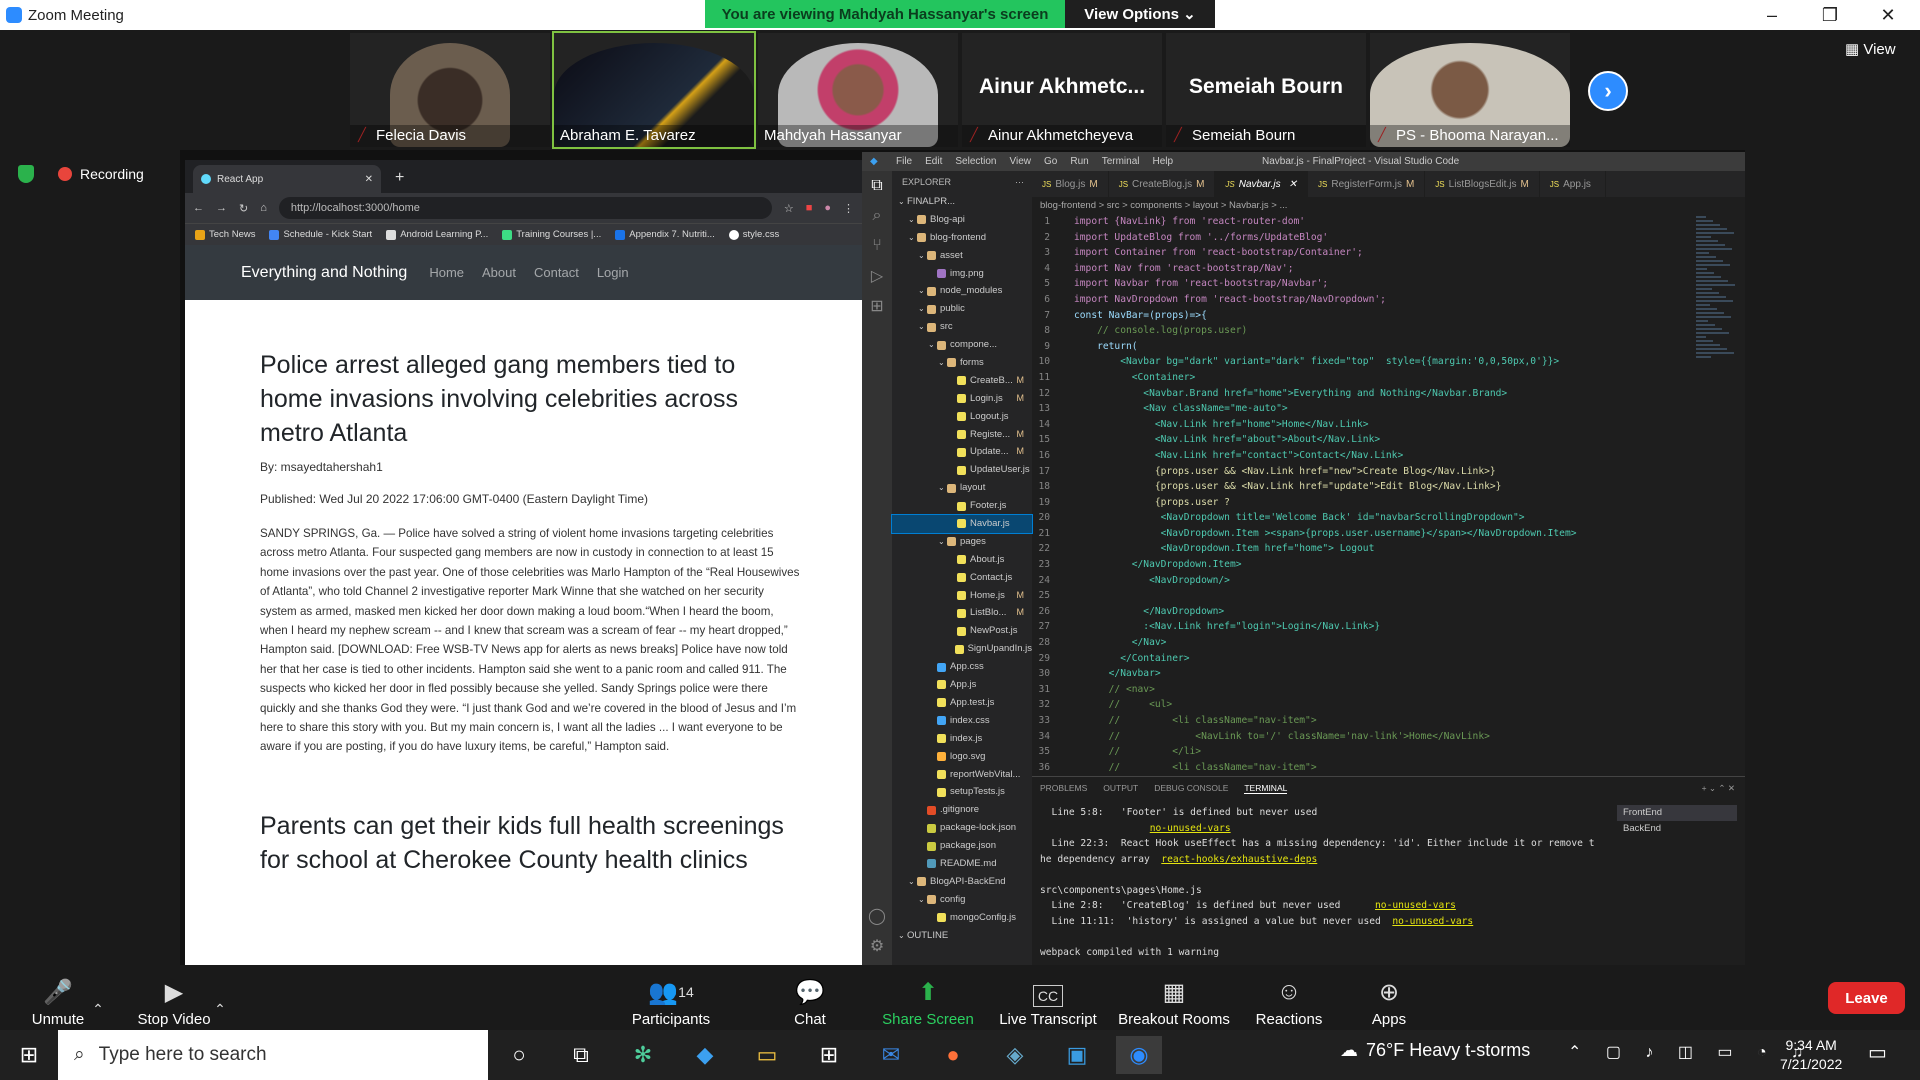  Describe the element at coordinates (1870, 49) in the screenshot. I see `view-button: ▦ View` at that location.